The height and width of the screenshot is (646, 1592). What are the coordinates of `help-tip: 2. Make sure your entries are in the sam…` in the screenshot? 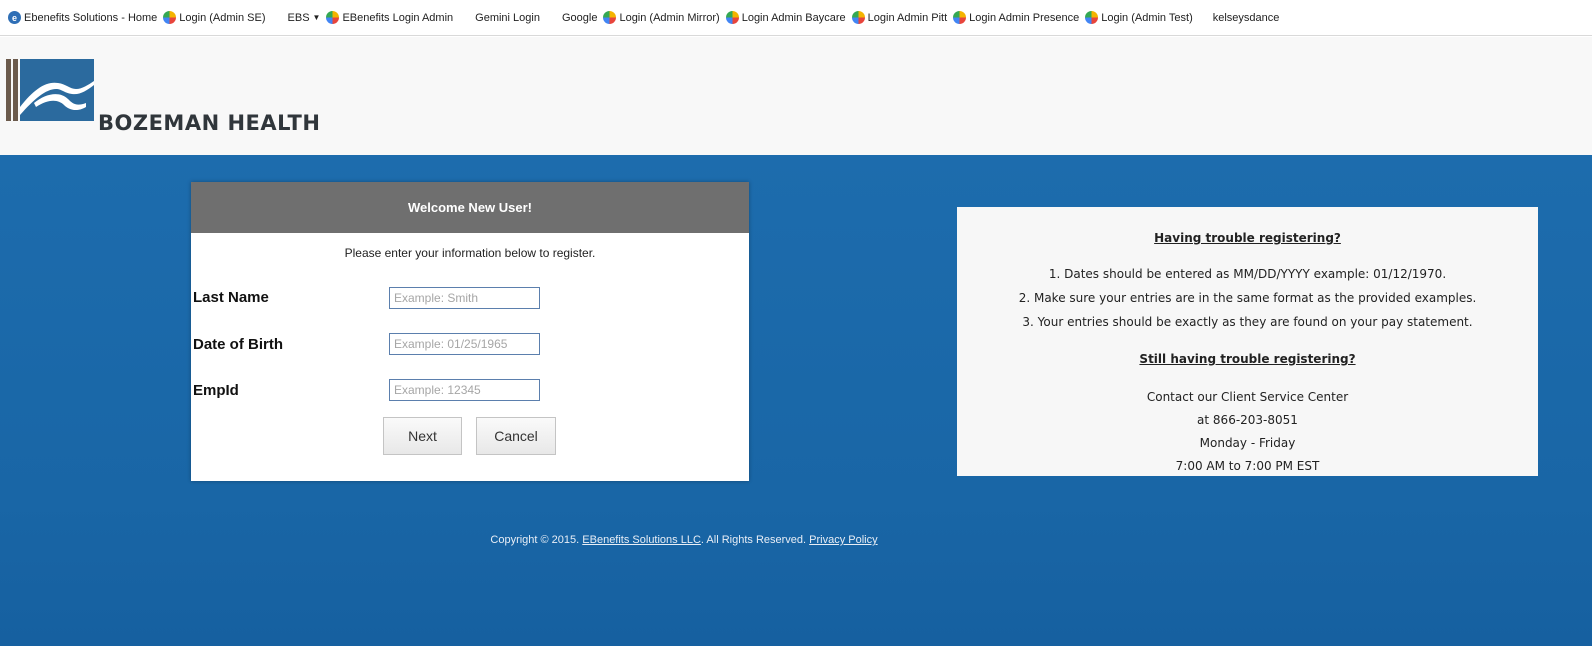 It's located at (1247, 298).